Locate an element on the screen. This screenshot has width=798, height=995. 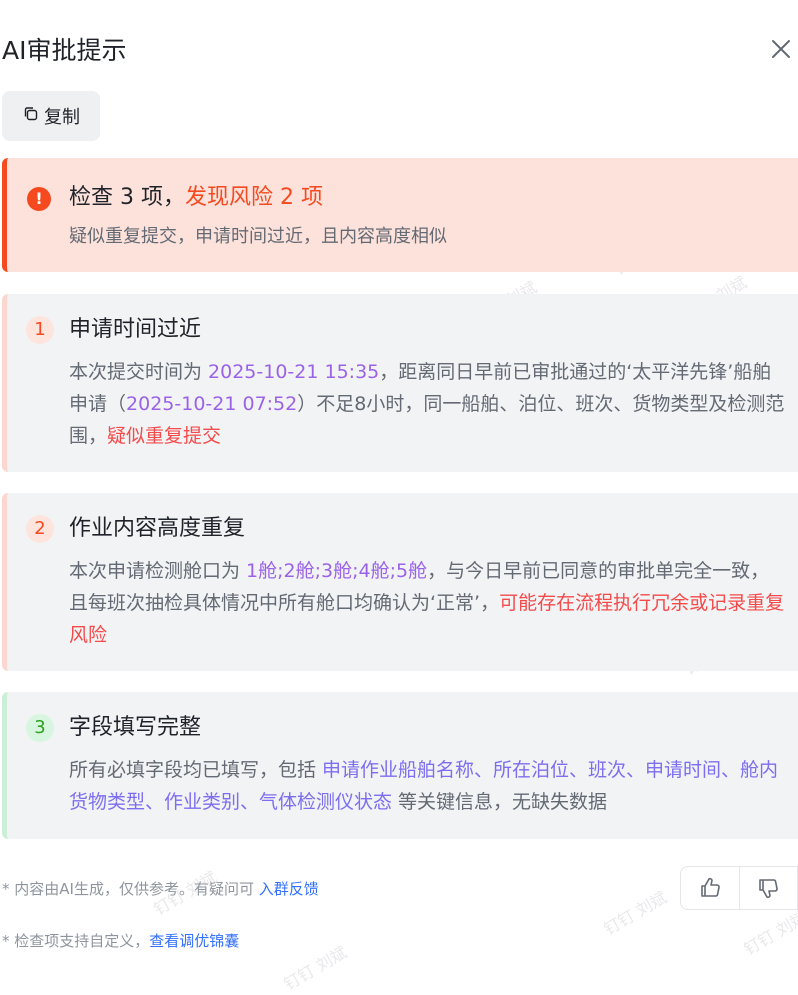
summary-detail: 疑似重复提交，申请时间过近，且内容高度相似 is located at coordinates (258, 236).